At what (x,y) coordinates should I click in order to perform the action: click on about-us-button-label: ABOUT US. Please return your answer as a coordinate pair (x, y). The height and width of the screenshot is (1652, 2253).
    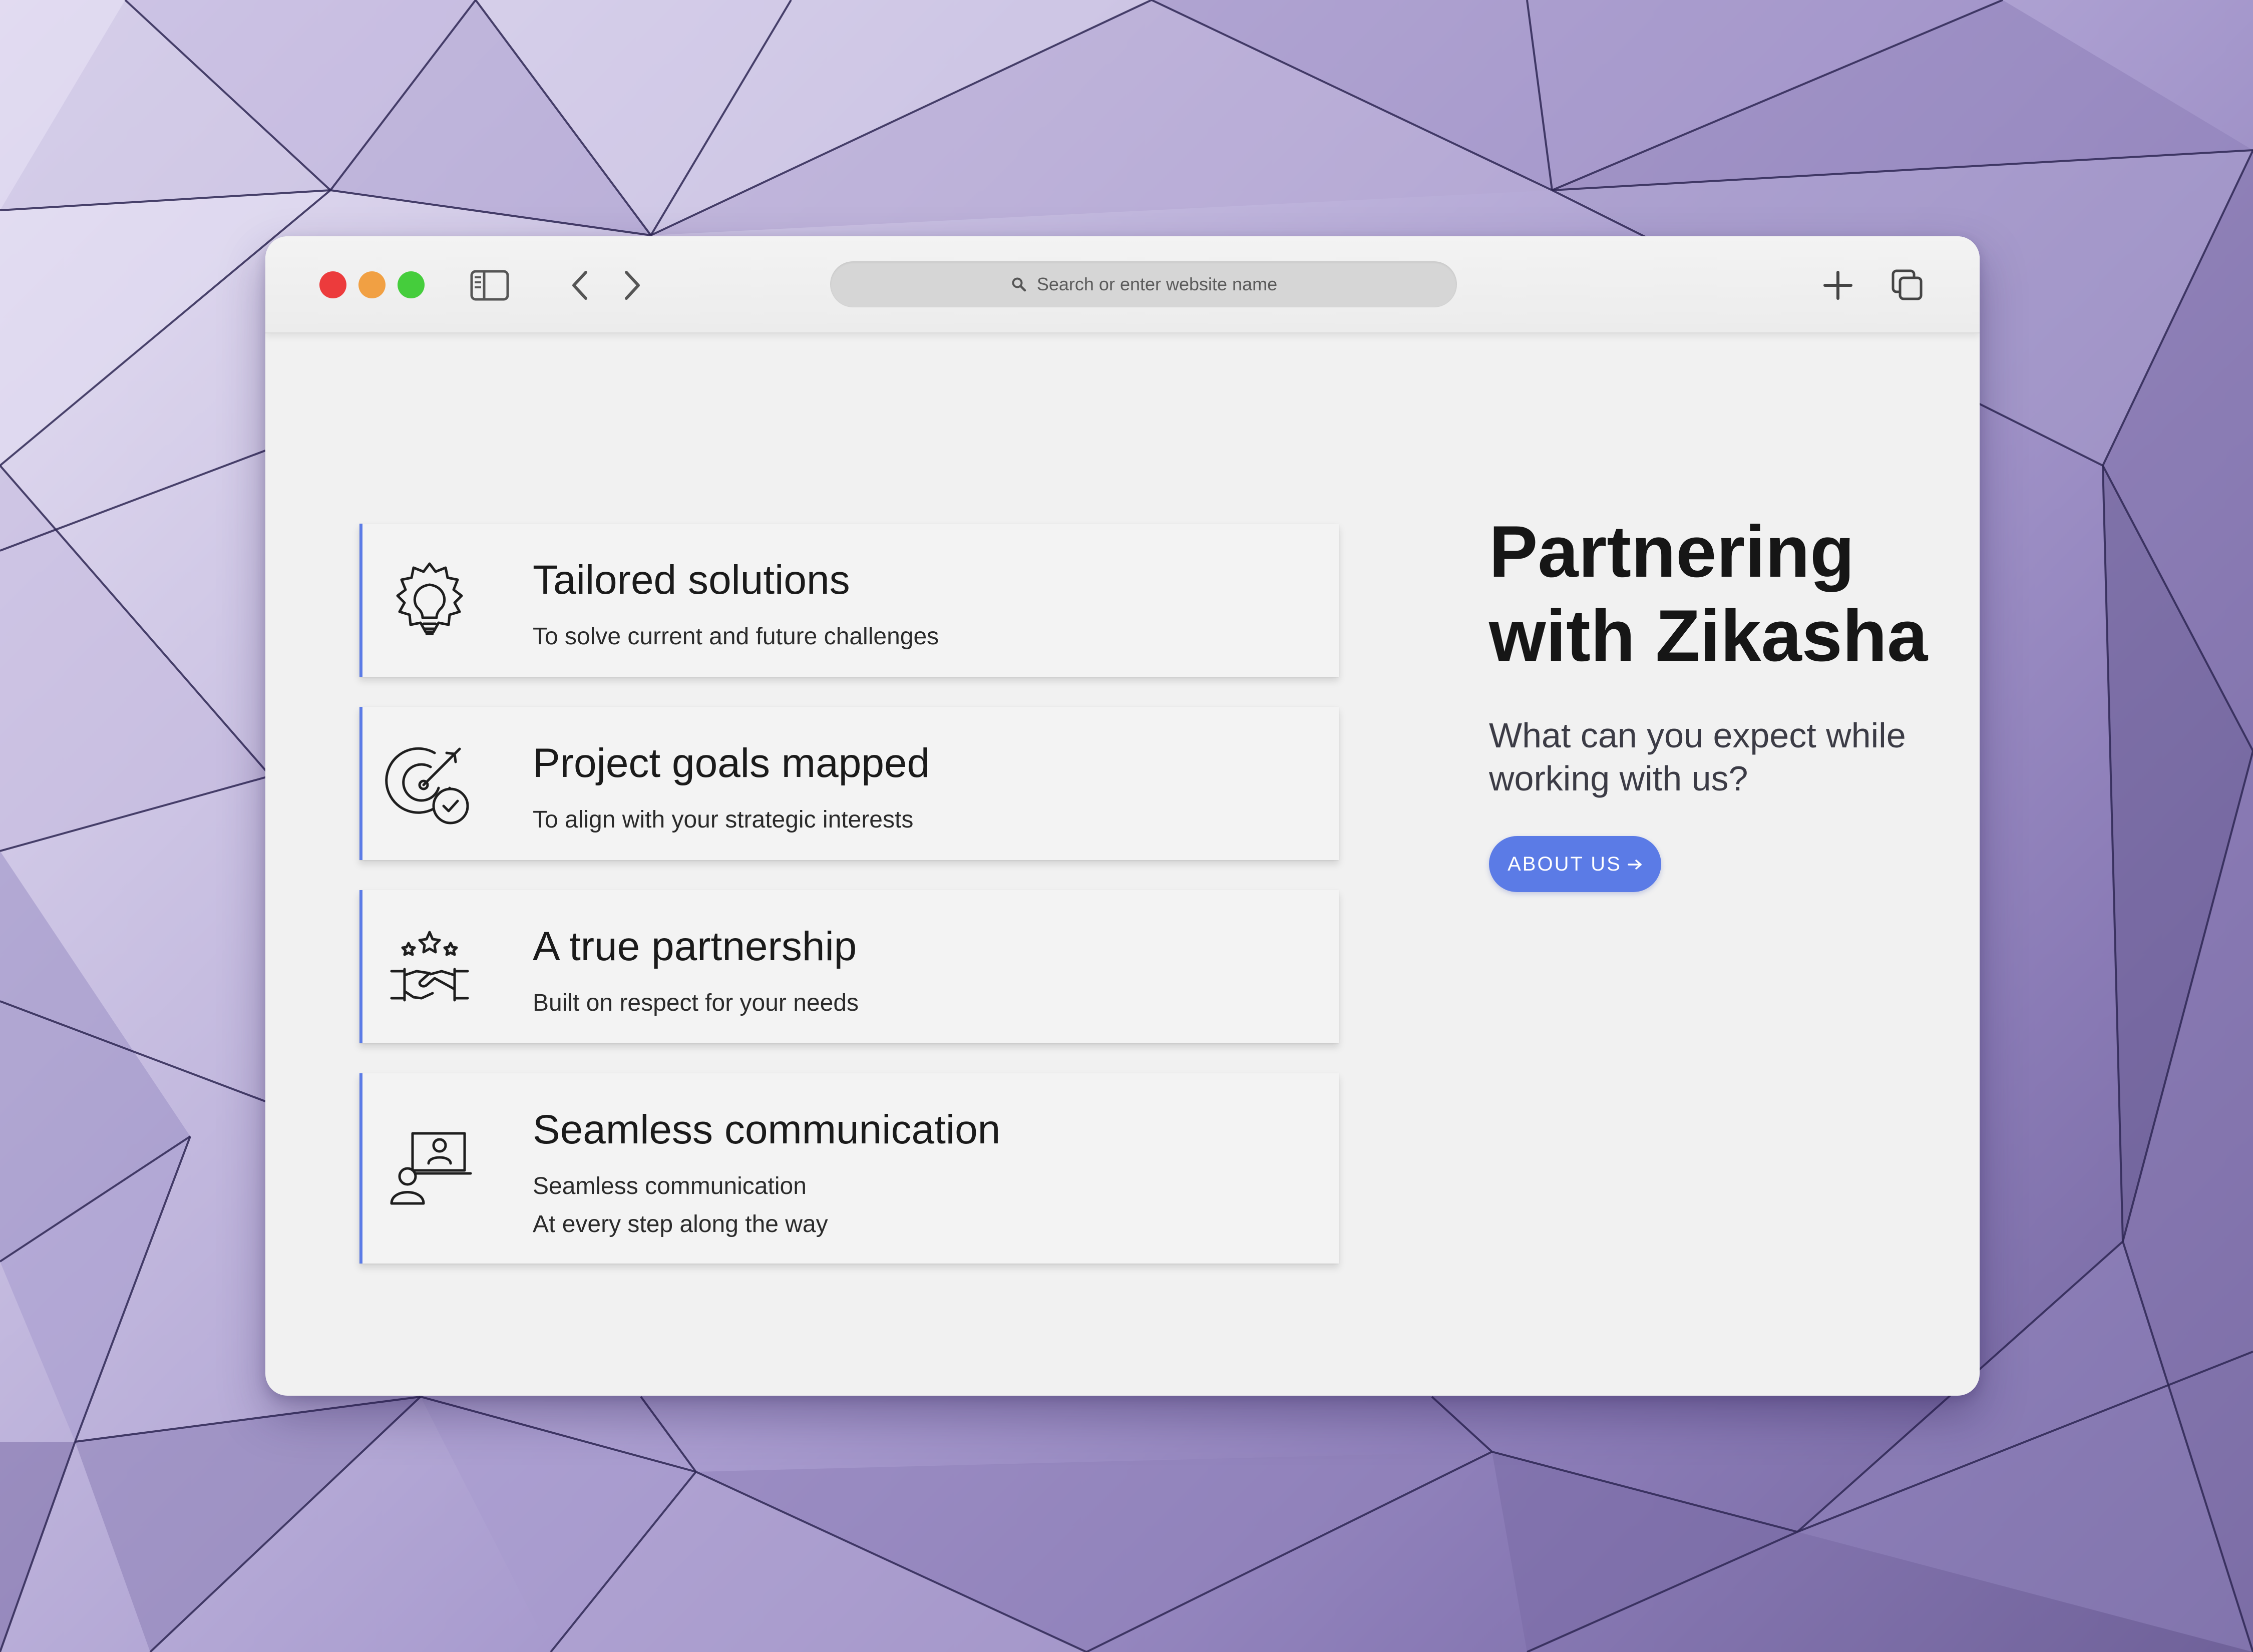
    Looking at the image, I should click on (1565, 864).